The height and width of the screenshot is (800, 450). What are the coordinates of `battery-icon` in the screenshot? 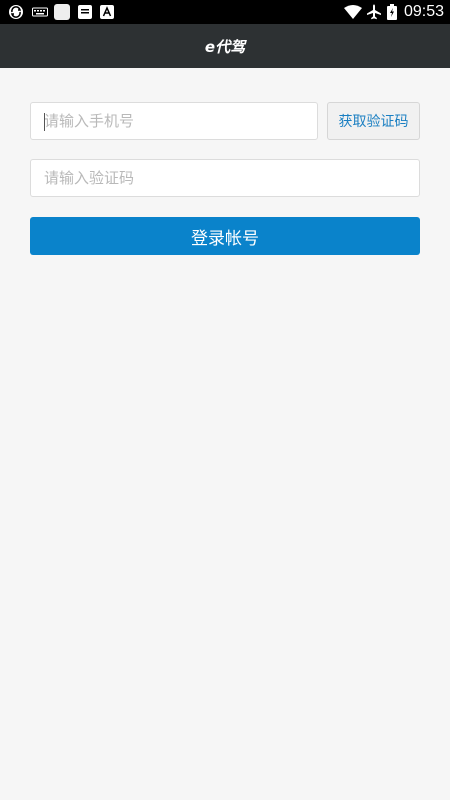 It's located at (392, 12).